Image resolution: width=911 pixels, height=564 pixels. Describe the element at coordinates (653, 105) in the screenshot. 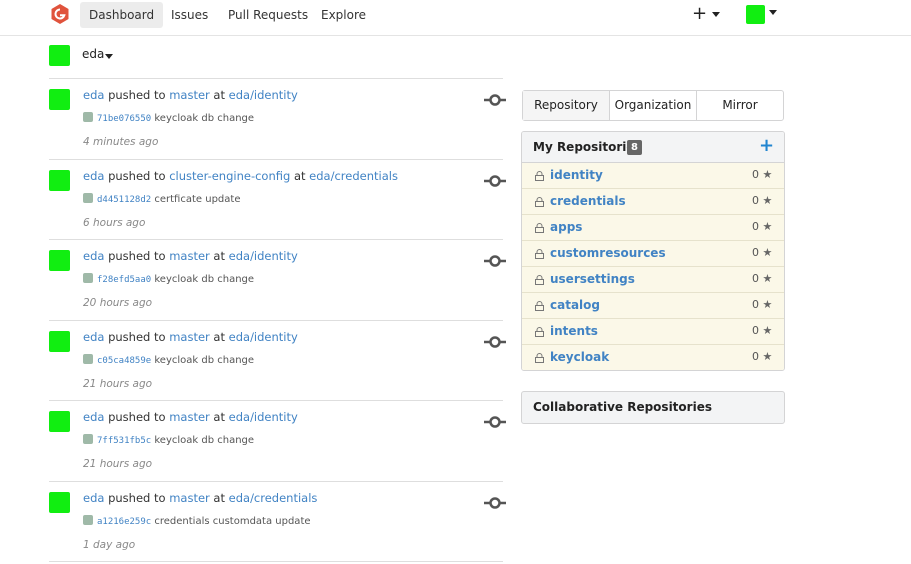

I see `tab-organization: Organization` at that location.